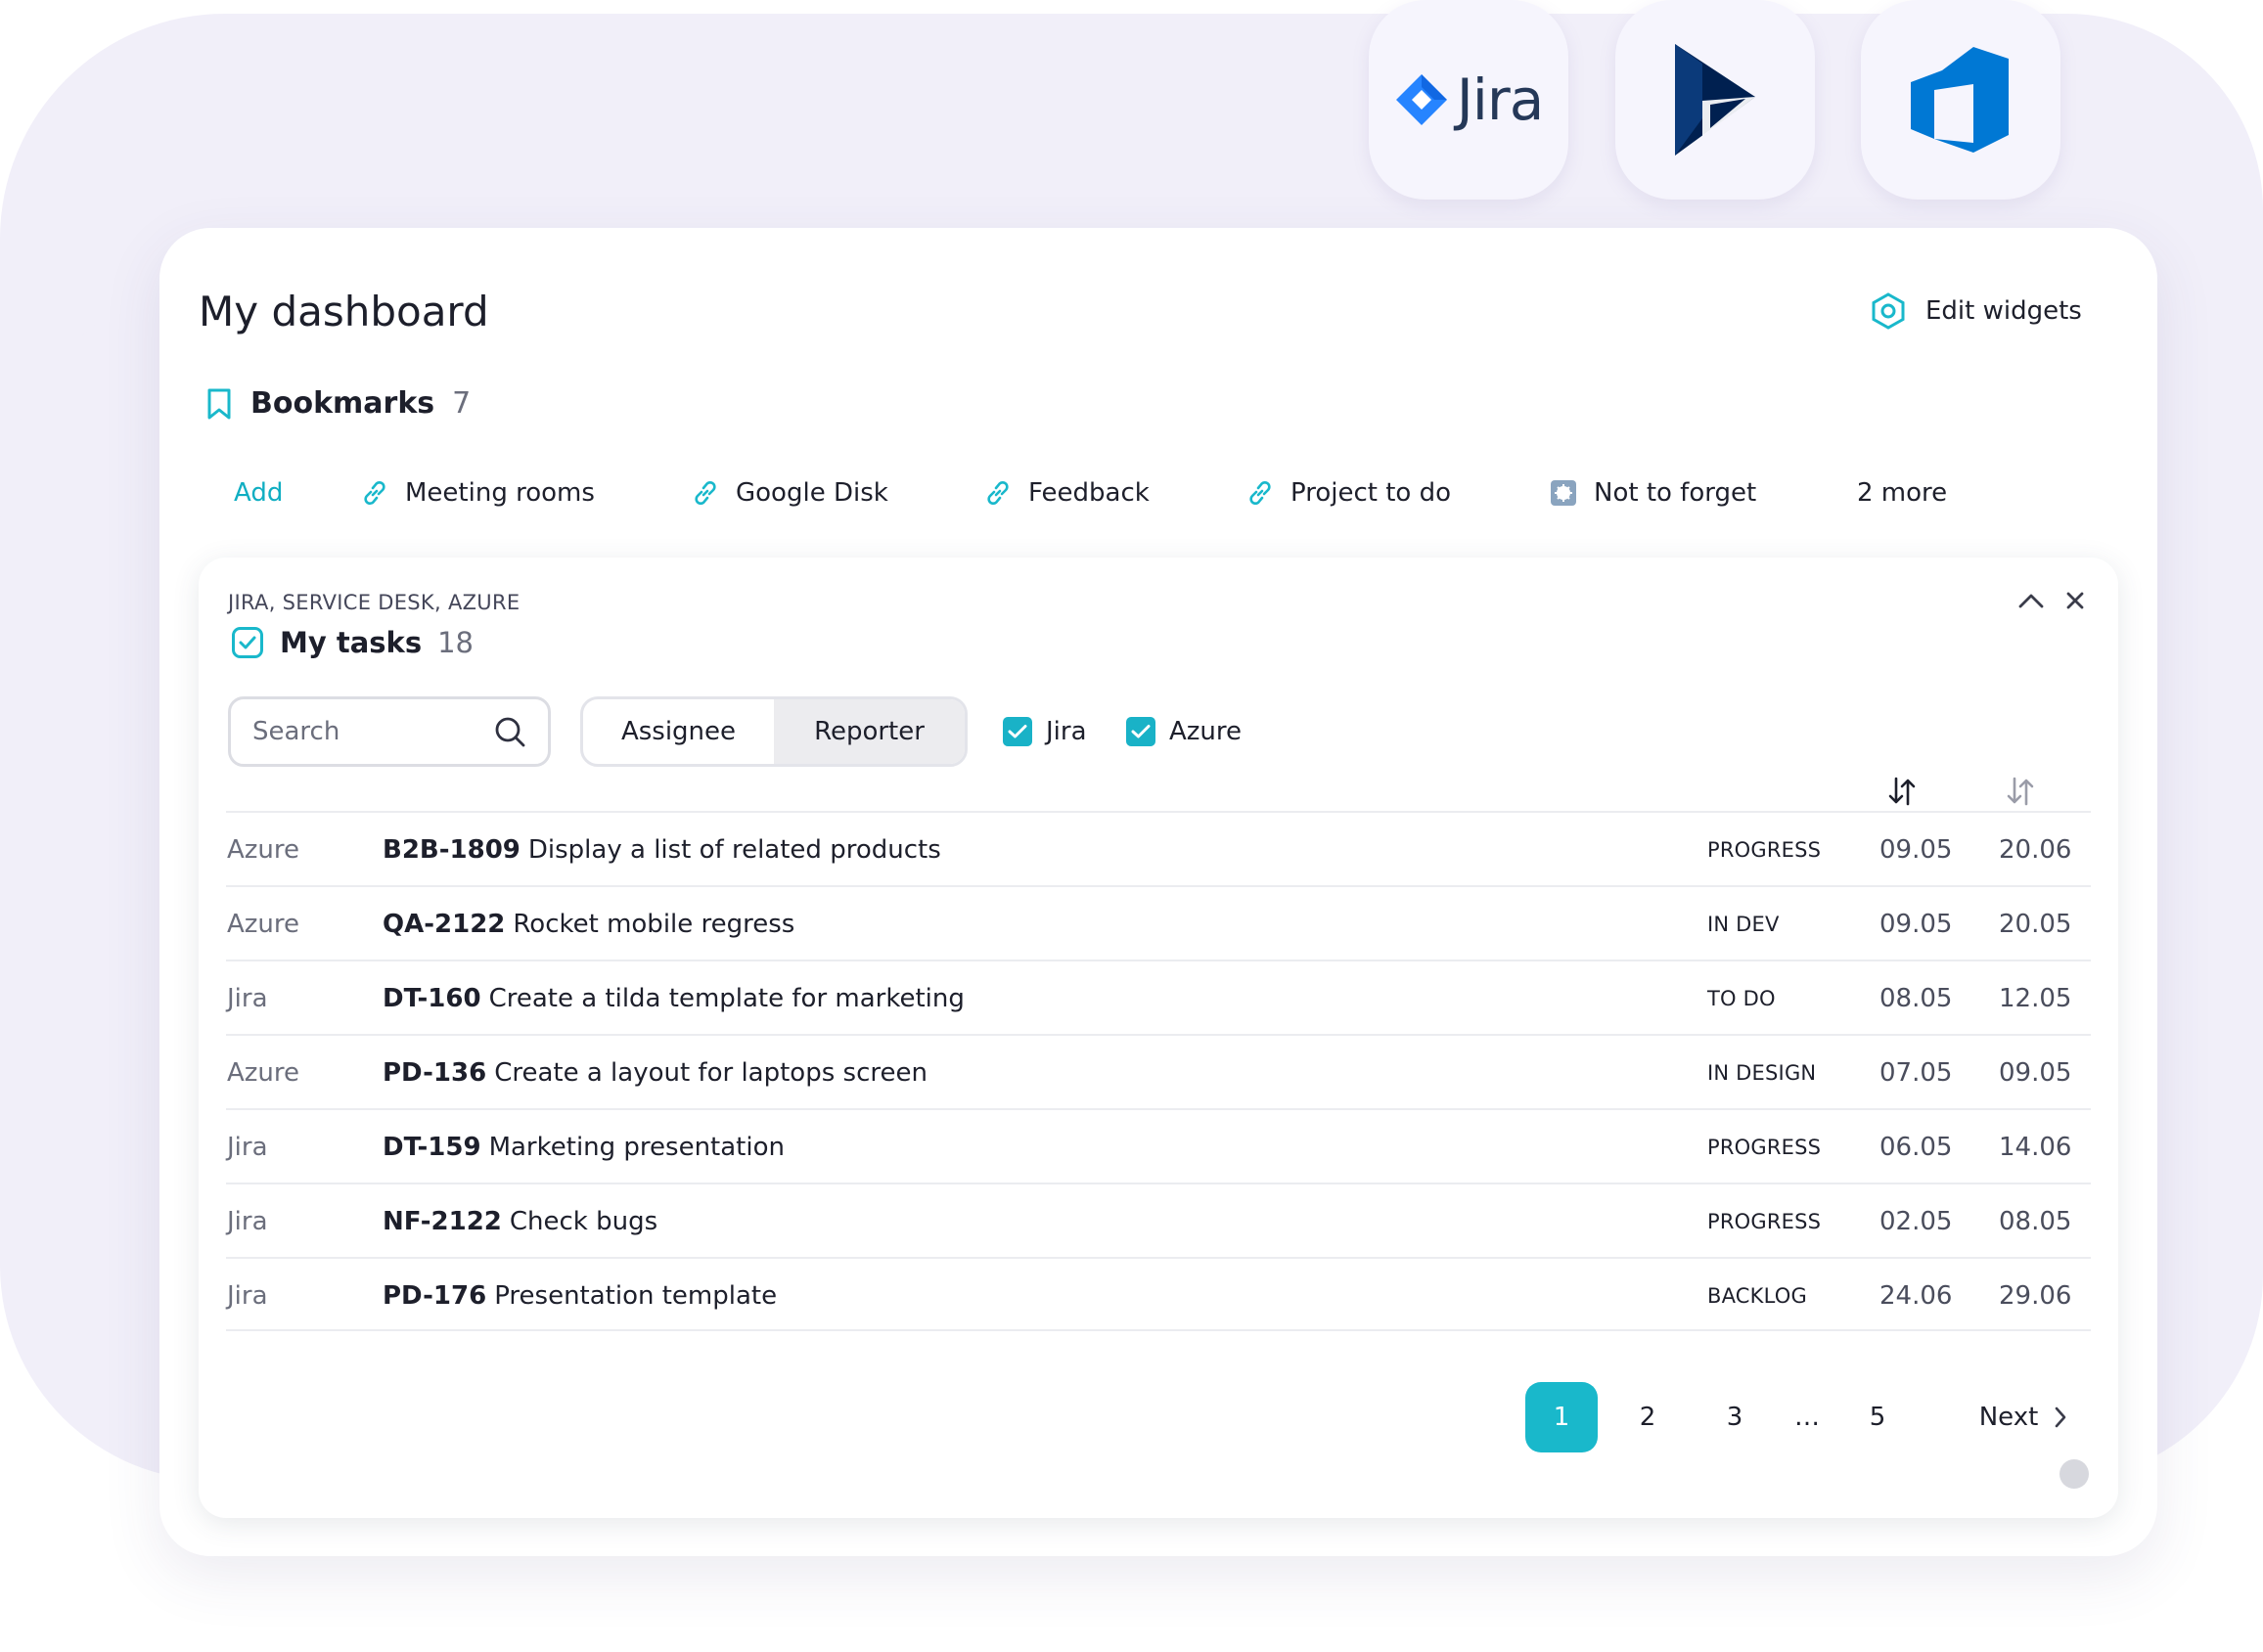  Describe the element at coordinates (435, 1073) in the screenshot. I see `task-key: PD-136` at that location.